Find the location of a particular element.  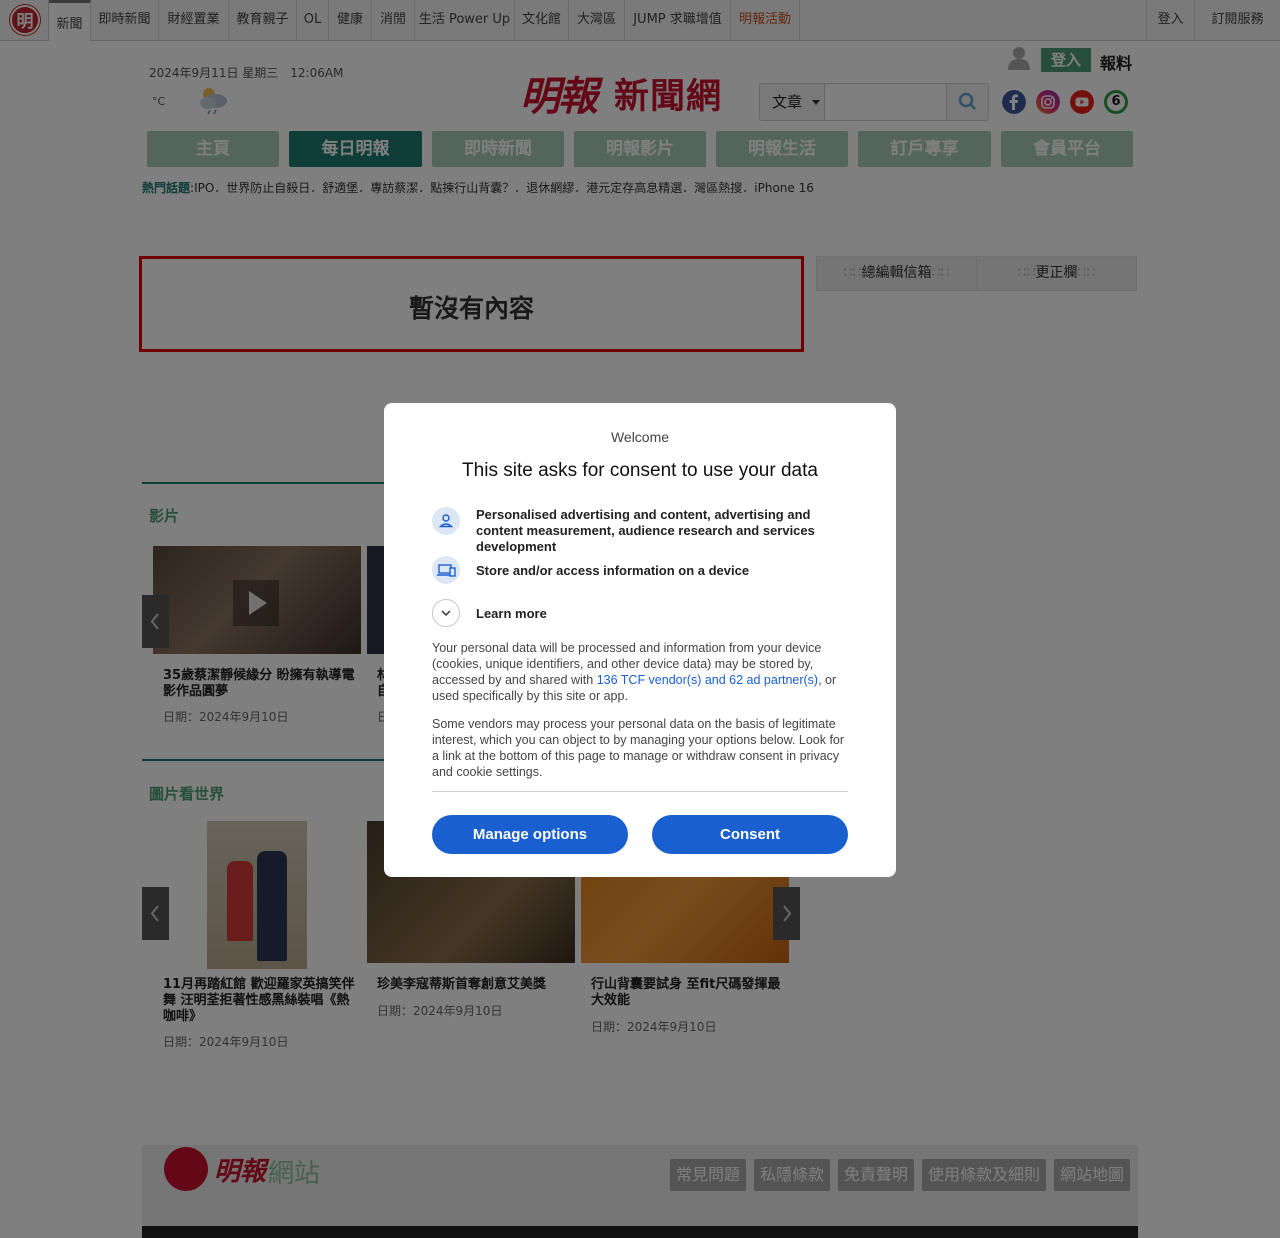

person-icon is located at coordinates (446, 521).